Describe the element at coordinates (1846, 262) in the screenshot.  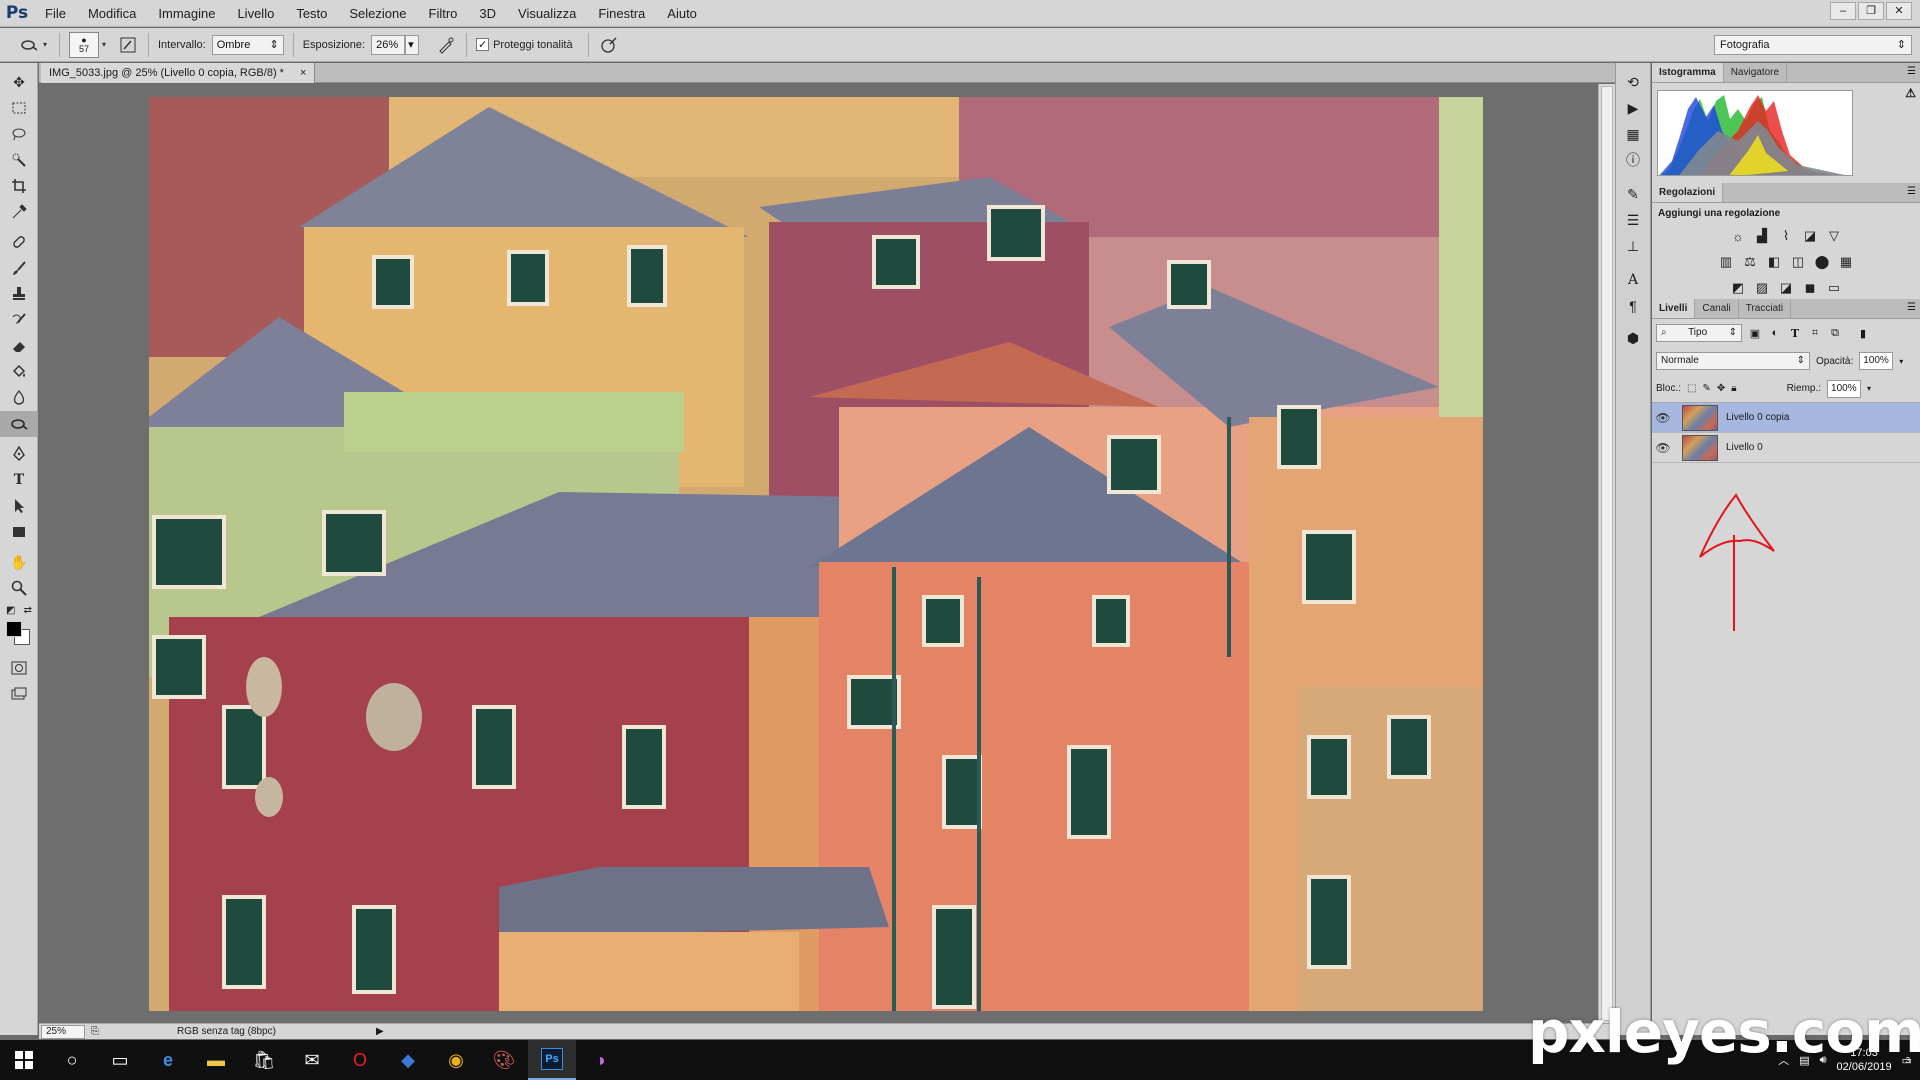
I see `channel-mixer-icon: ▦` at that location.